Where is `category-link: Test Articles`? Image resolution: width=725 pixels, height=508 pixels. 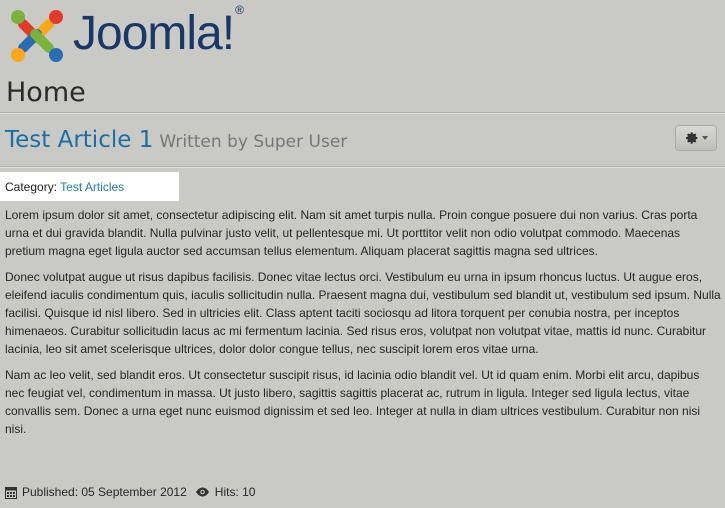 category-link: Test Articles is located at coordinates (92, 187).